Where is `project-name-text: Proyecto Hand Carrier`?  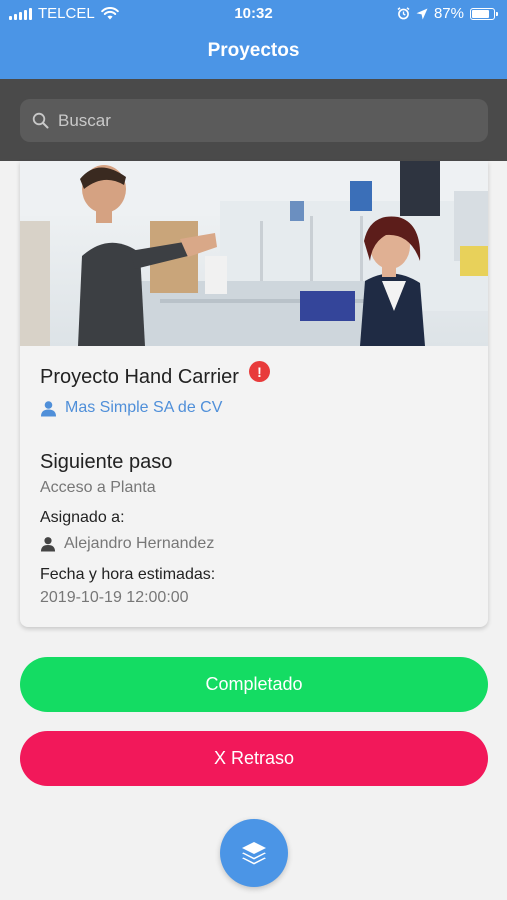
project-name-text: Proyecto Hand Carrier is located at coordinates (139, 377).